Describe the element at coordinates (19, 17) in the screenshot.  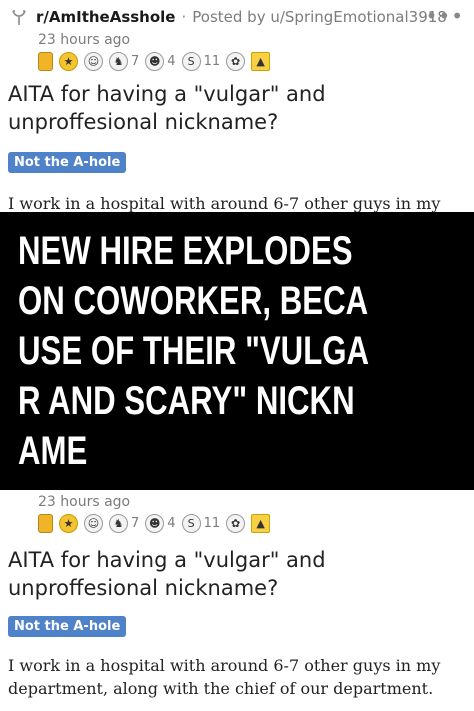
I see `subreddit-icon` at that location.